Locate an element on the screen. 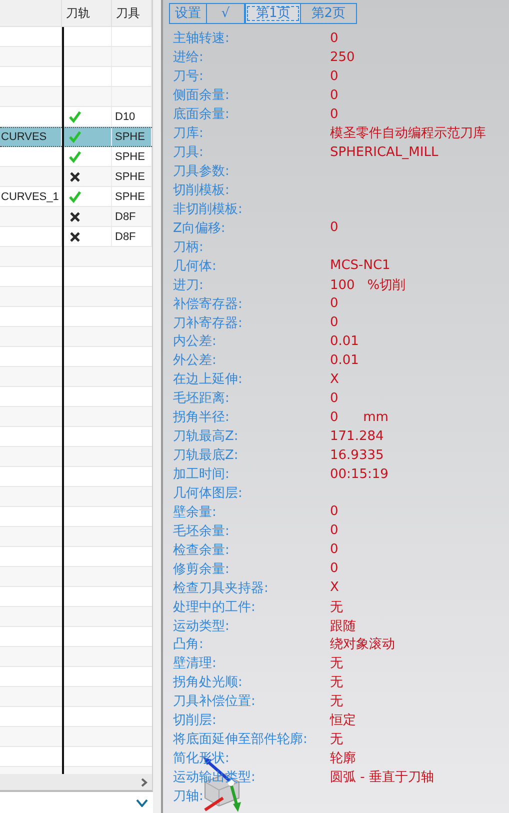 The image size is (509, 813). horizontal-scrollbar is located at coordinates (76, 782).